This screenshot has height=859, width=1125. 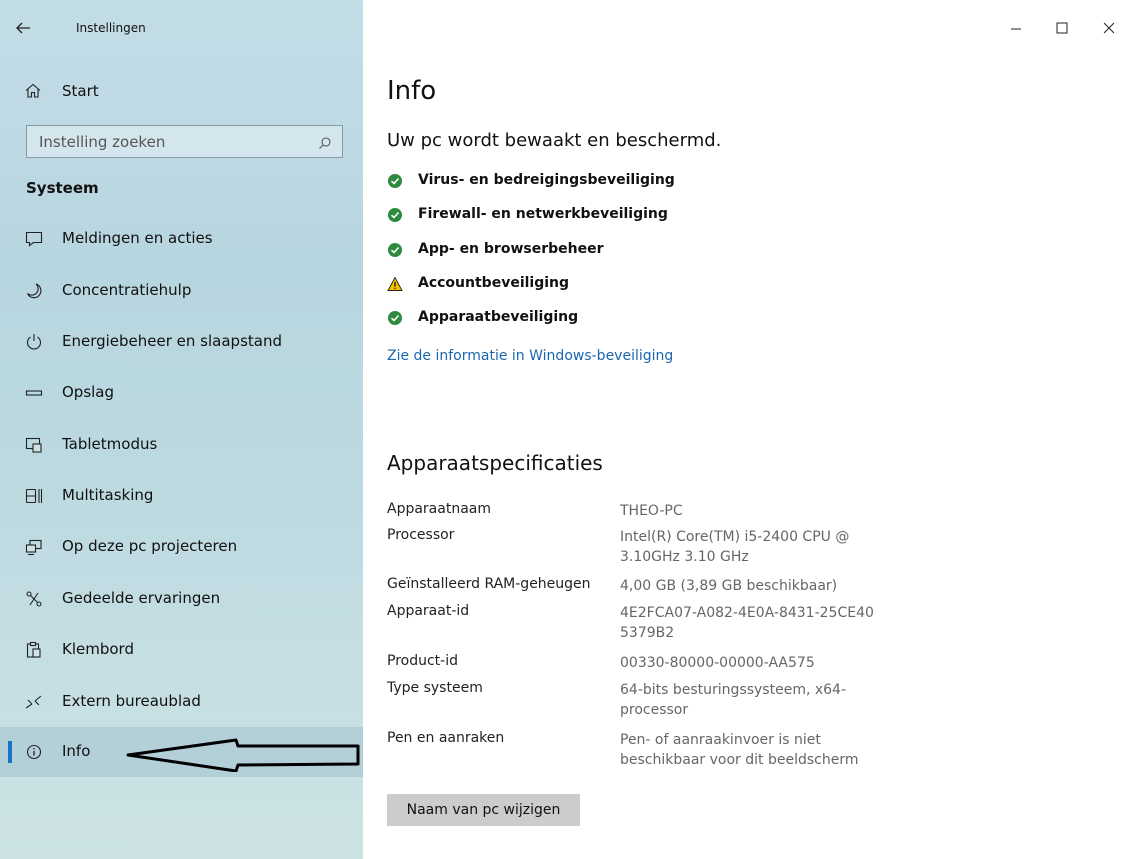 I want to click on close-icon, so click(x=1109, y=28).